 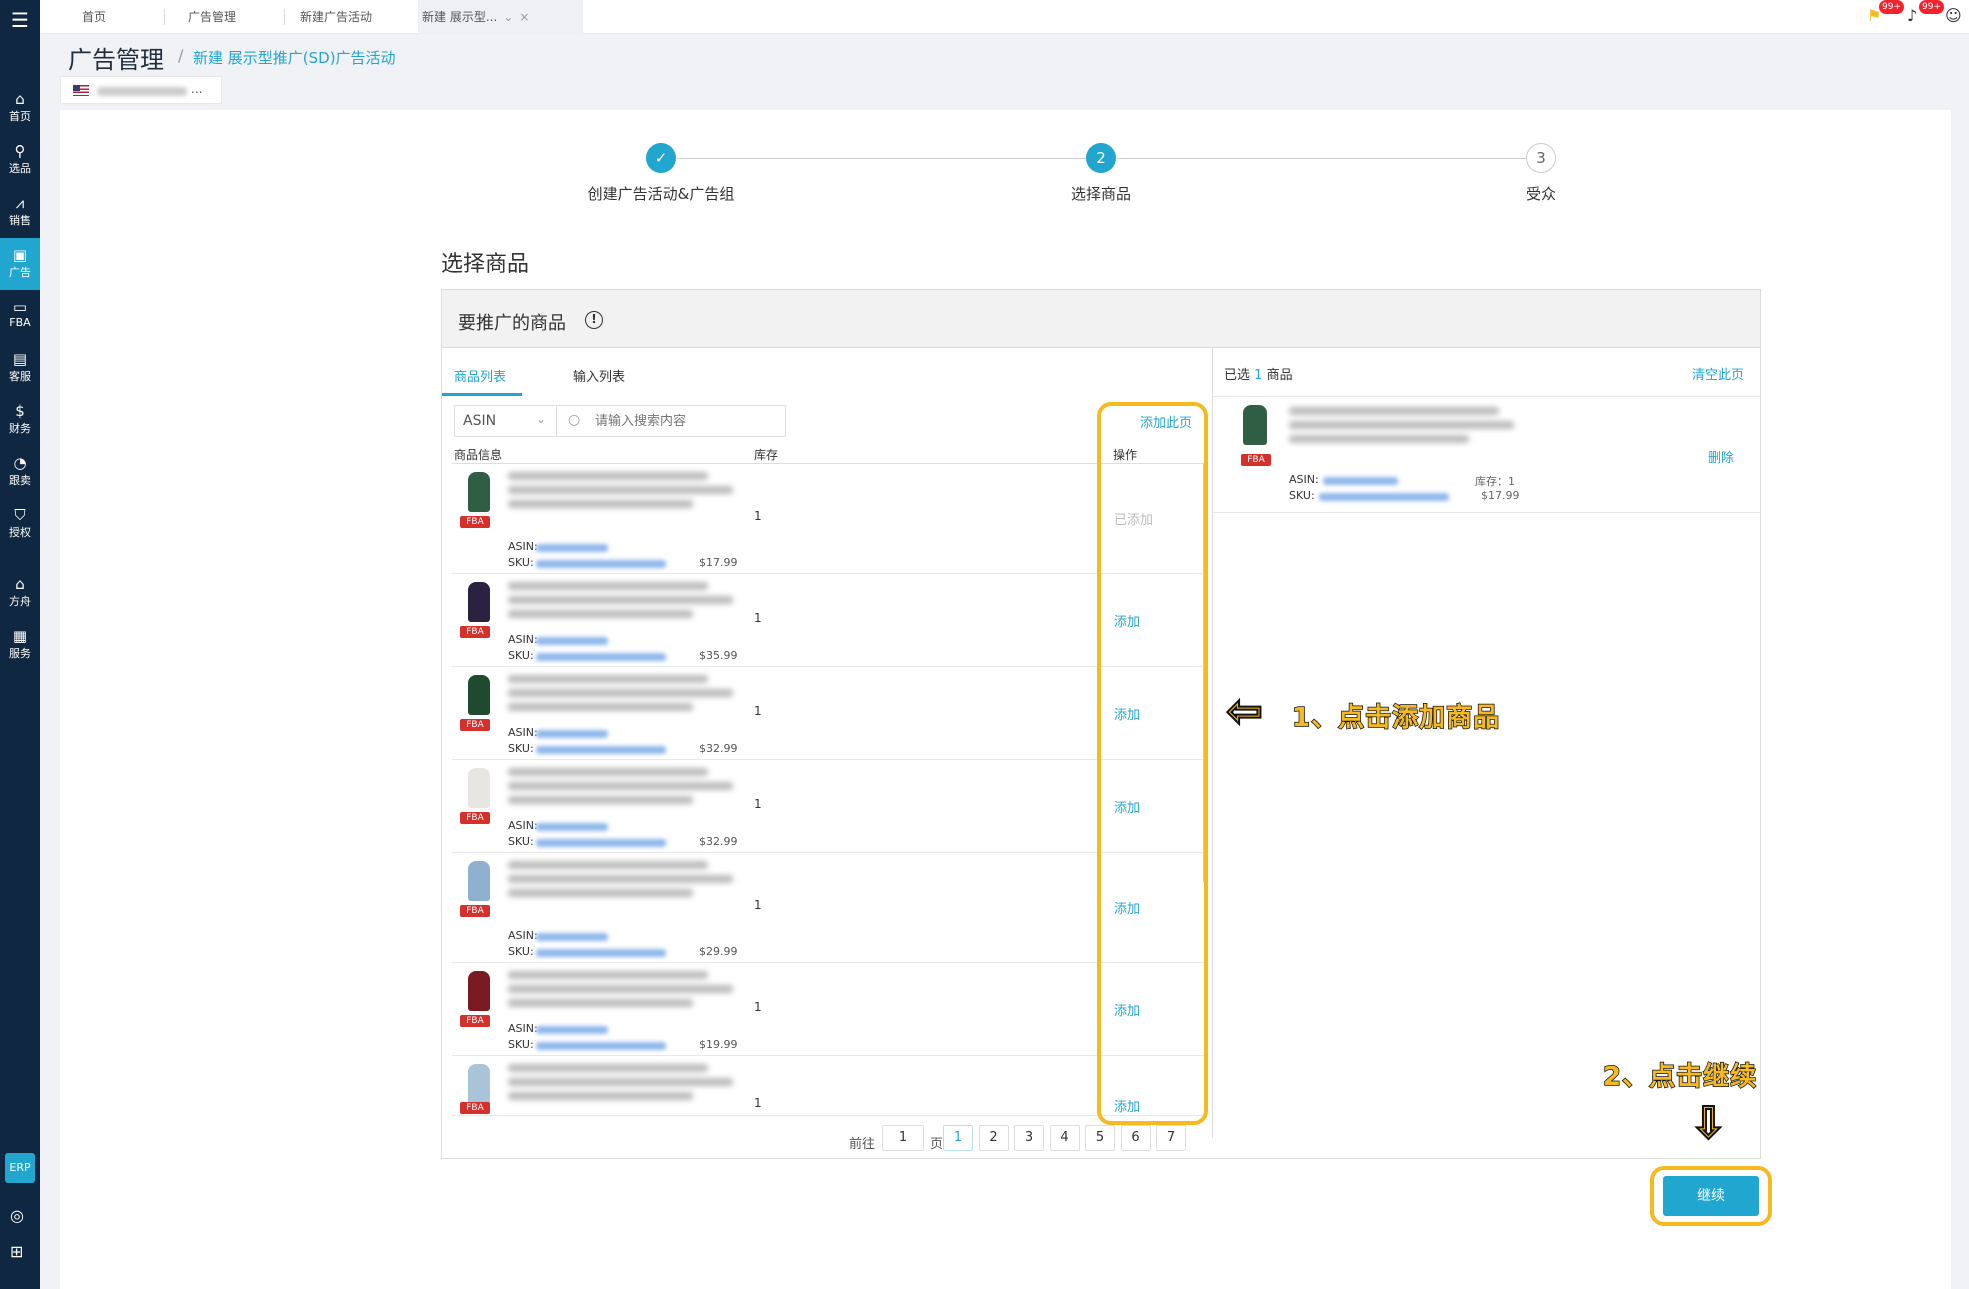 What do you see at coordinates (17, 1215) in the screenshot?
I see `support-icon: ◎` at bounding box center [17, 1215].